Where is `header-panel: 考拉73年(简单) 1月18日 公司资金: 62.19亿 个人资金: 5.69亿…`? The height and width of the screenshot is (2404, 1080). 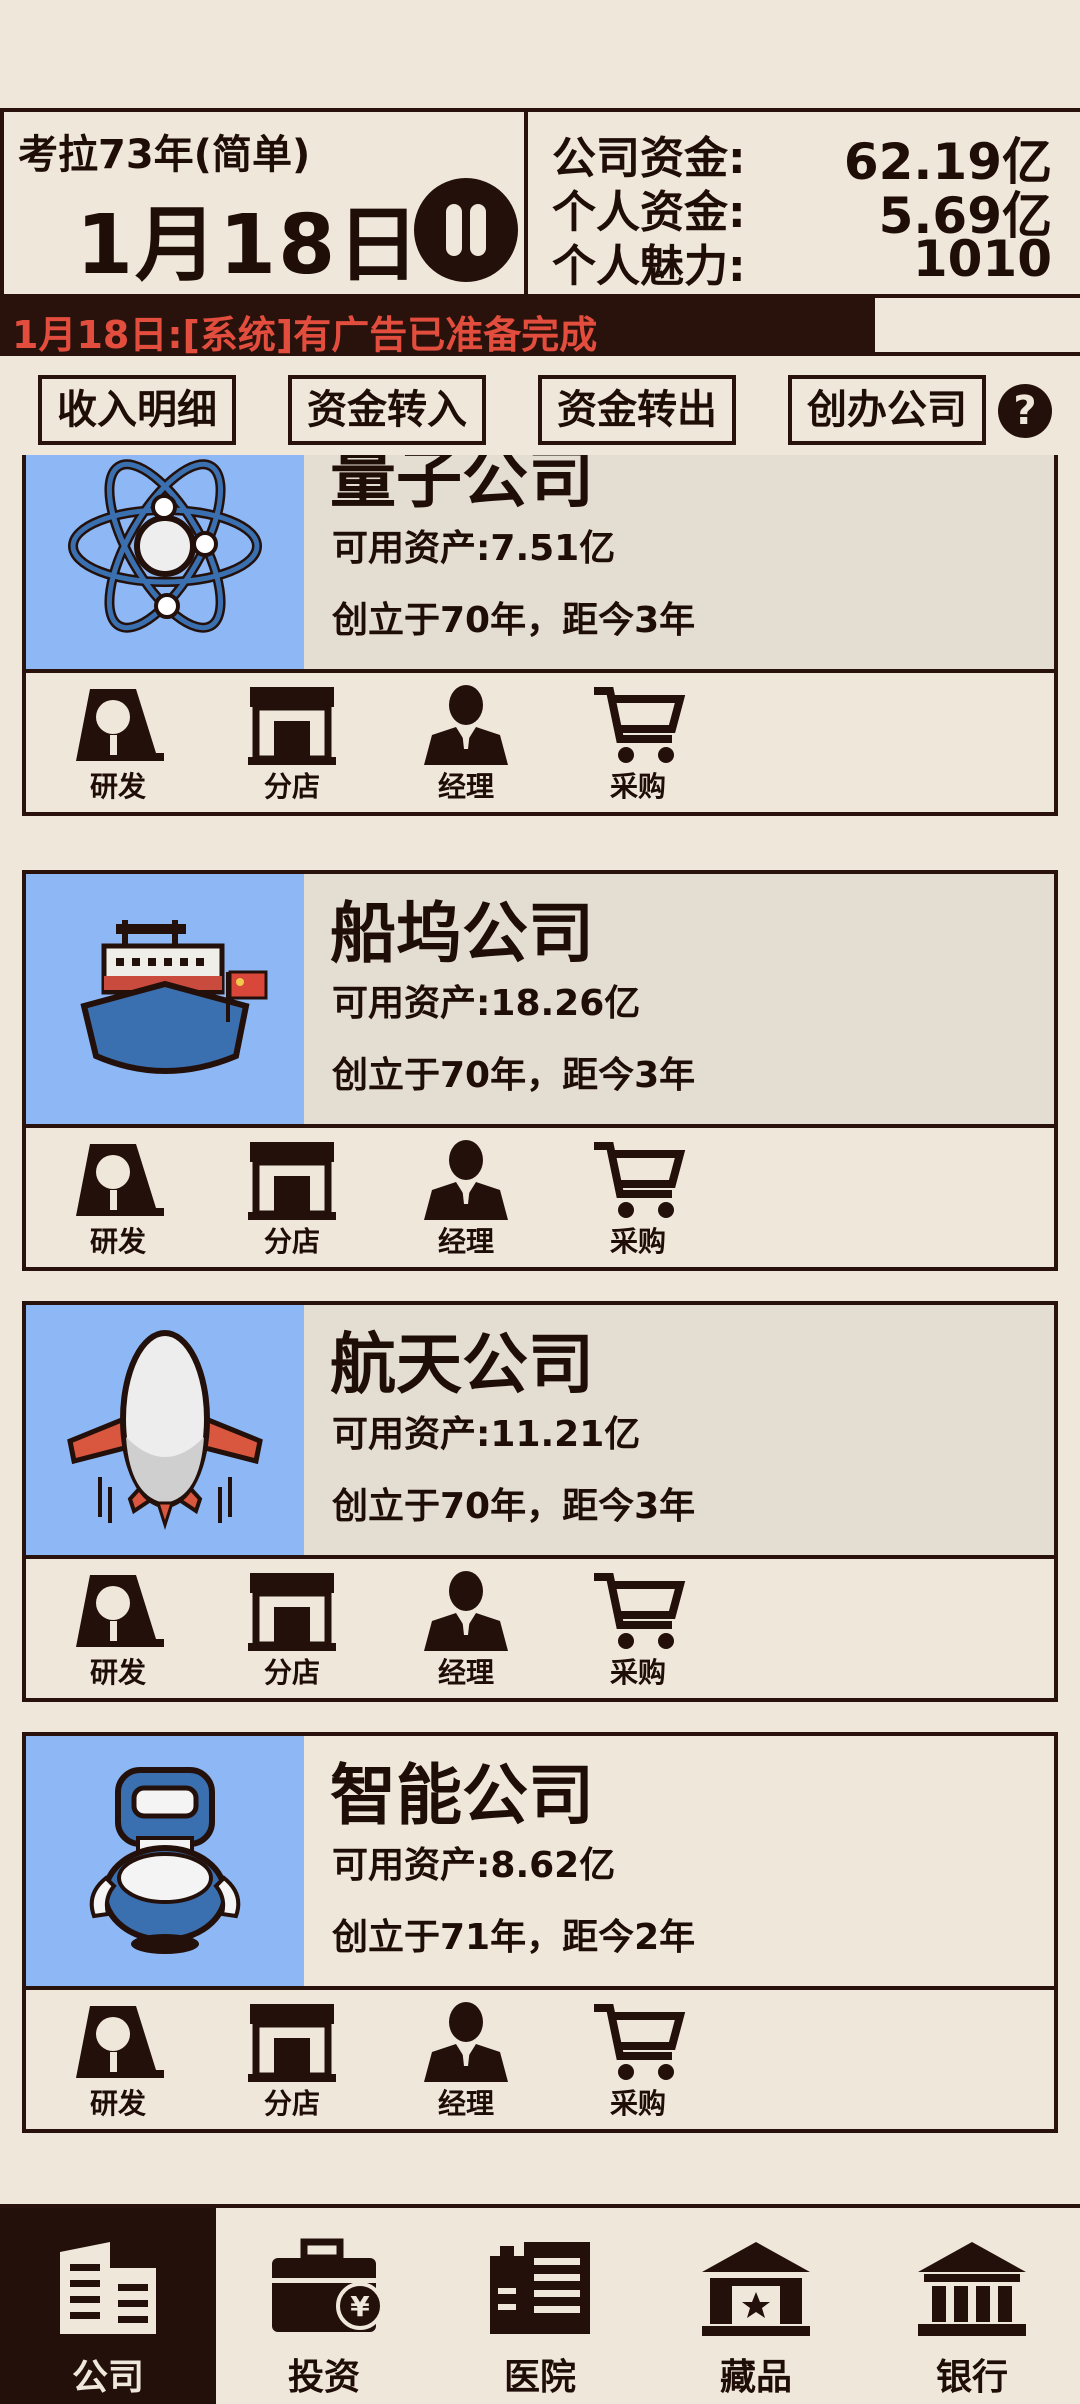
header-panel: 考拉73年(简单) 1月18日 公司资金: 62.19亿 个人资金: 5.69亿… is located at coordinates (540, 203).